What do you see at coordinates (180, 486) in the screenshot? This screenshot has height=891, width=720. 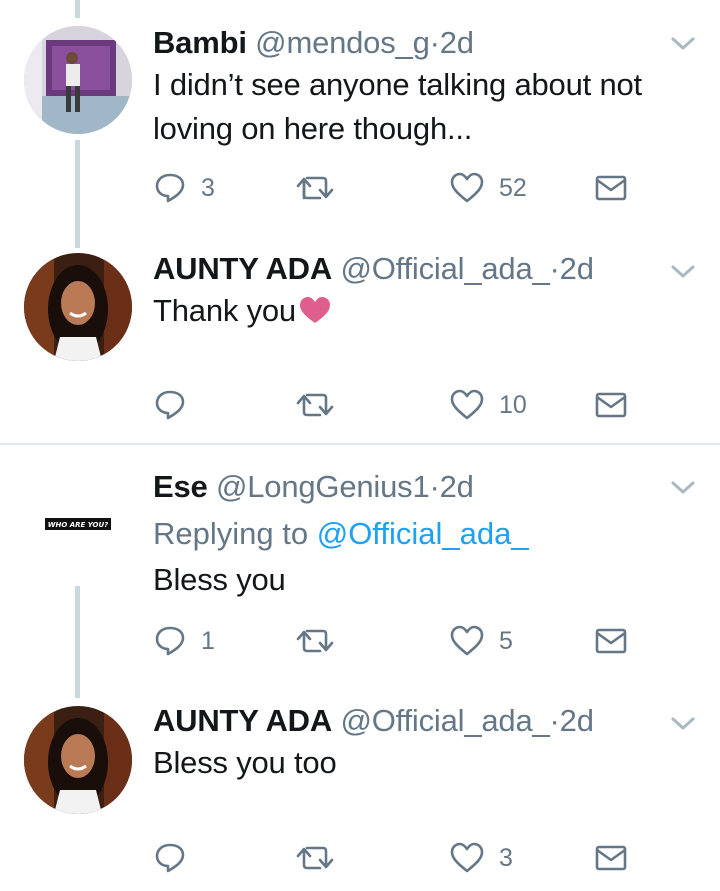 I see `display-name: Ese` at bounding box center [180, 486].